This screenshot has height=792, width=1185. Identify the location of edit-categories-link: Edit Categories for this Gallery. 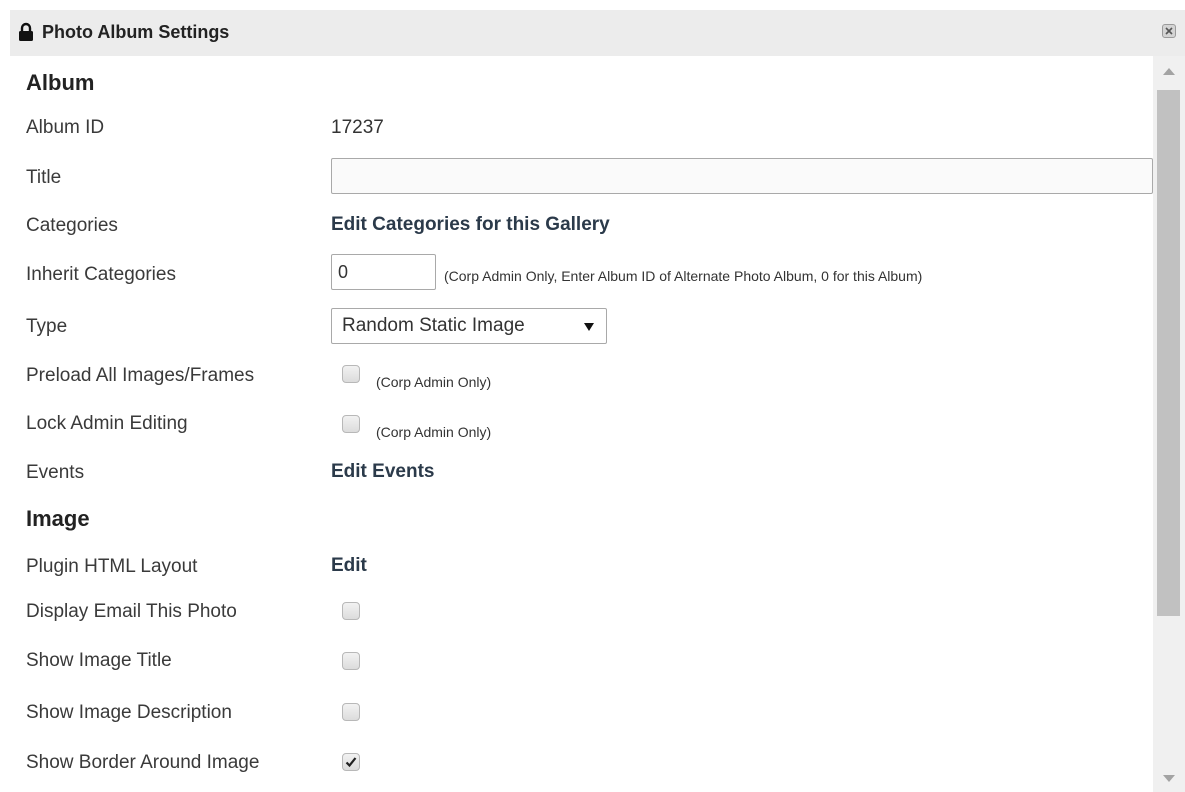
(470, 225).